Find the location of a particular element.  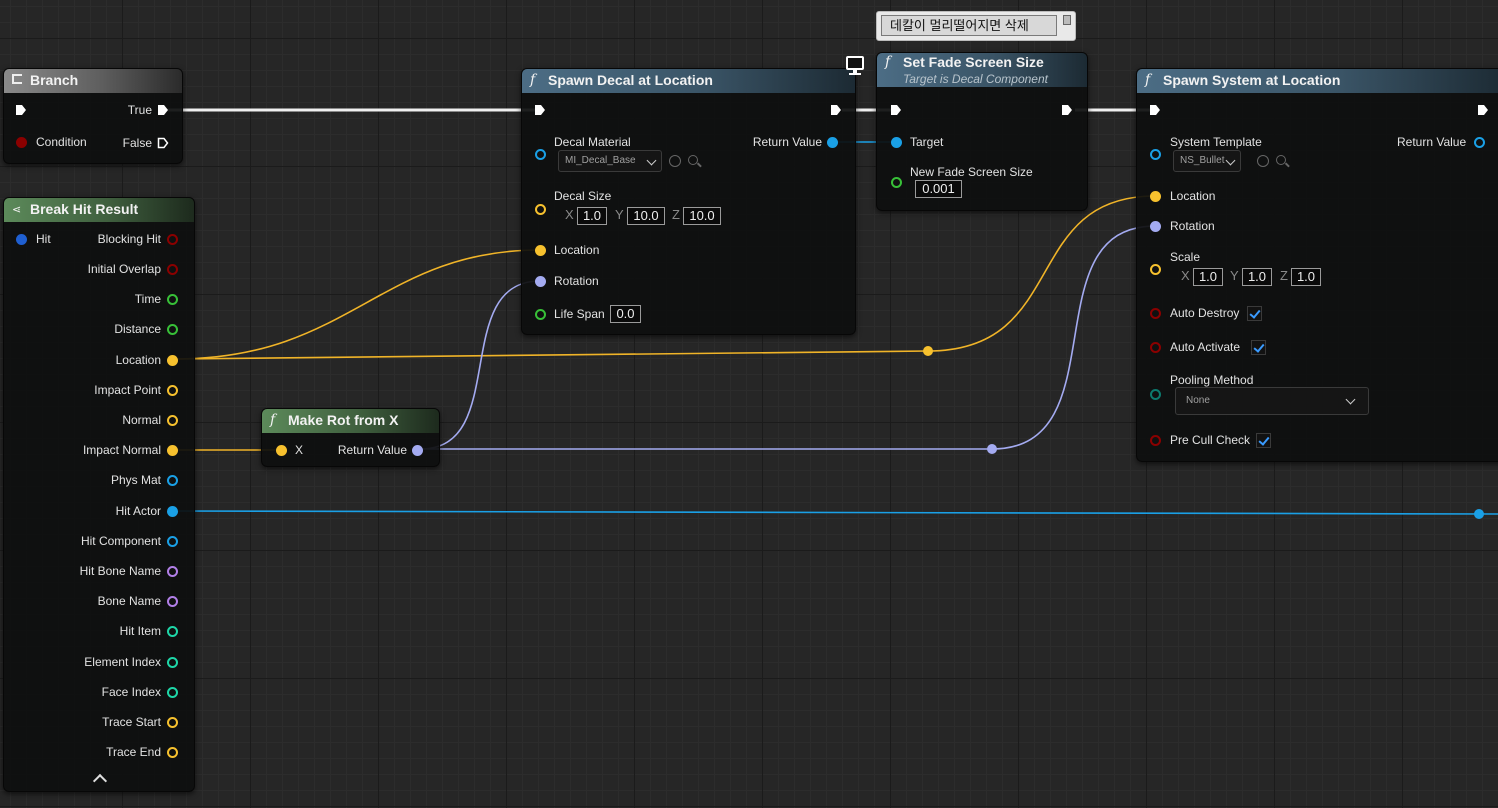

system-return-pin is located at coordinates (1479, 142).